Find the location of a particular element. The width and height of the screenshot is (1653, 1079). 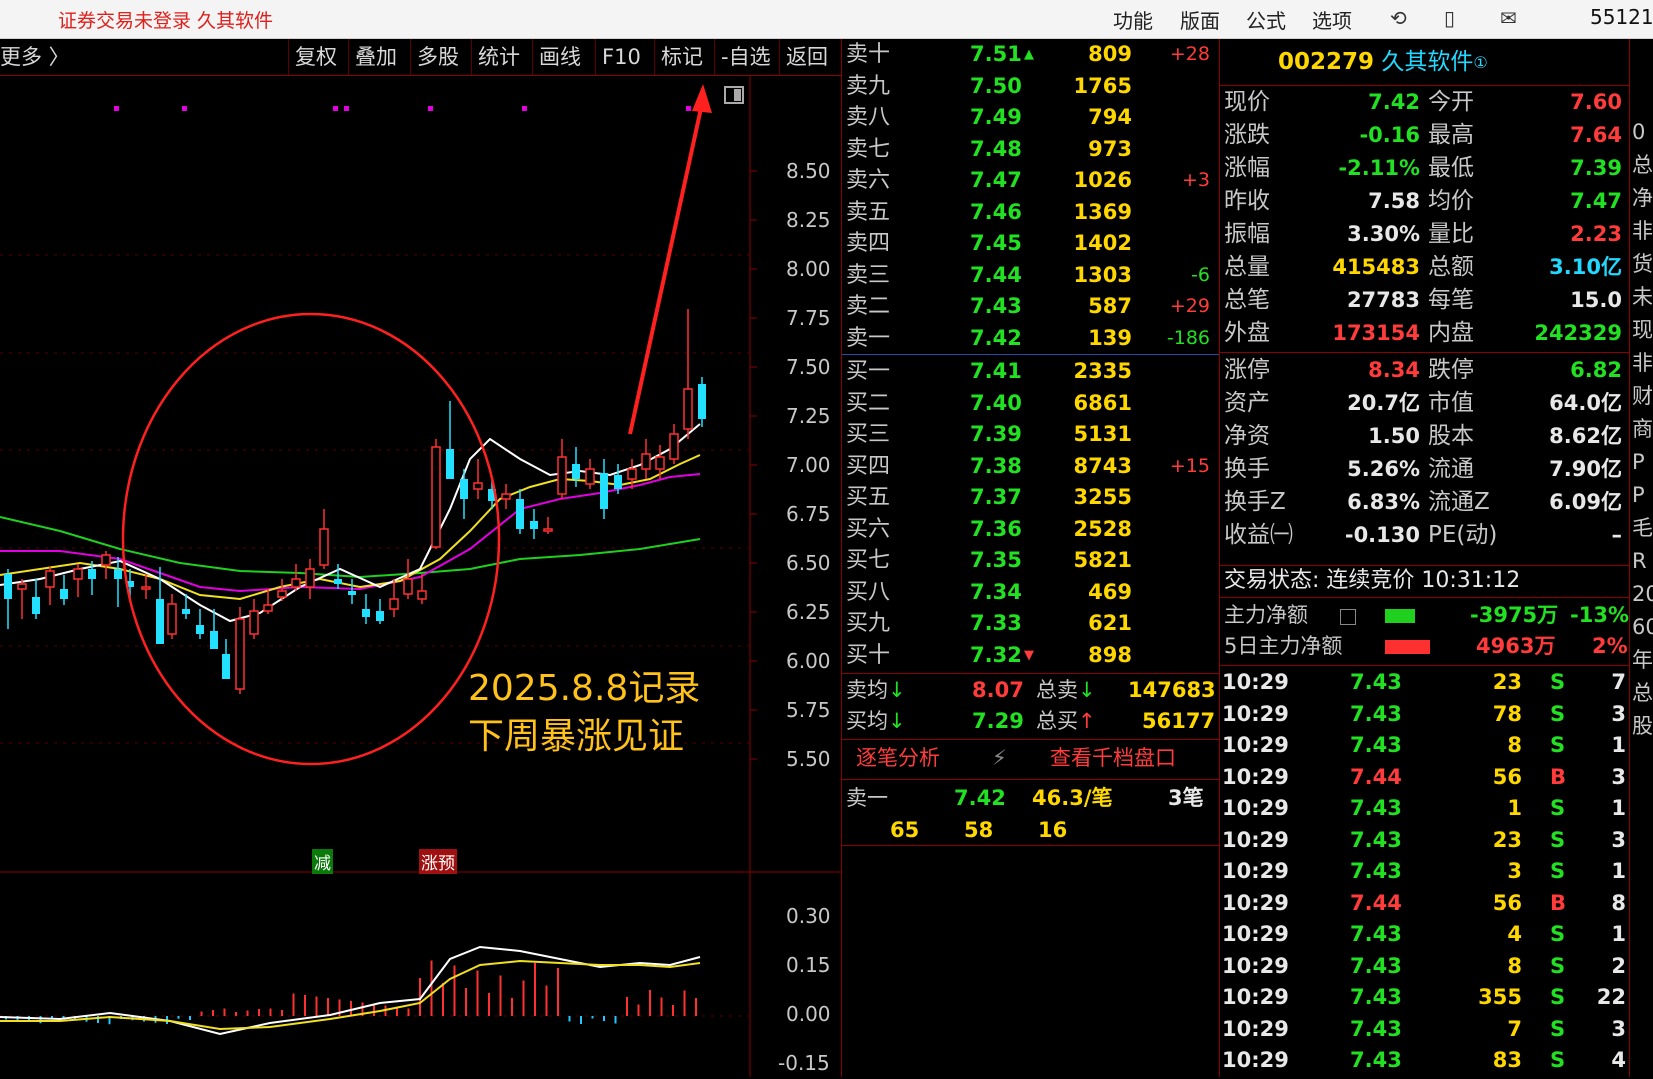

order-level-price: 7.36 is located at coordinates (996, 528).